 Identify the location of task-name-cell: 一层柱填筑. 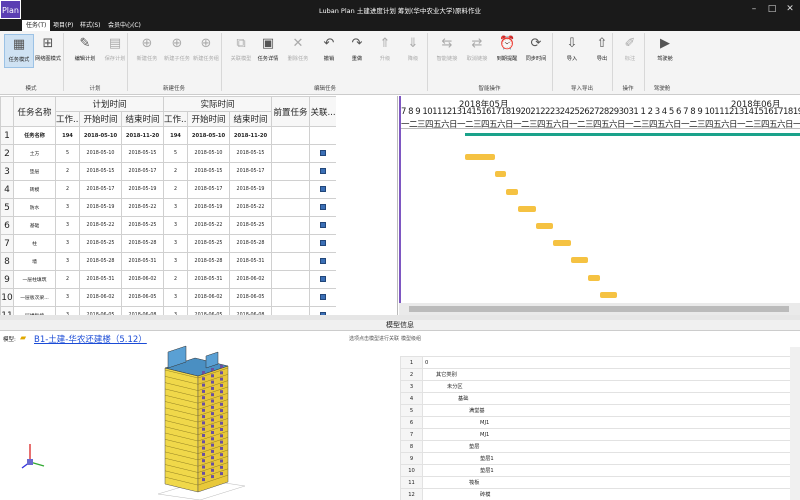
(34, 279).